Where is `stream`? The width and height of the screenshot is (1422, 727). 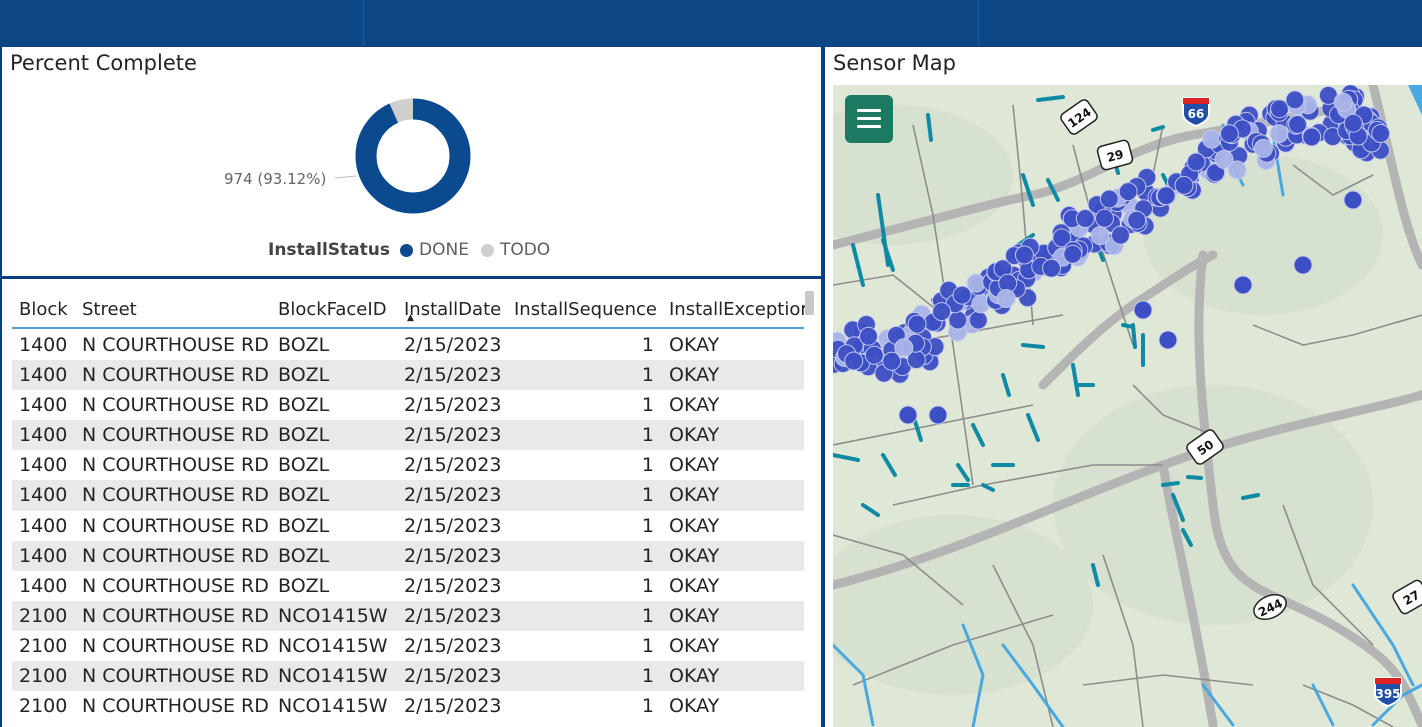
stream is located at coordinates (1323, 705).